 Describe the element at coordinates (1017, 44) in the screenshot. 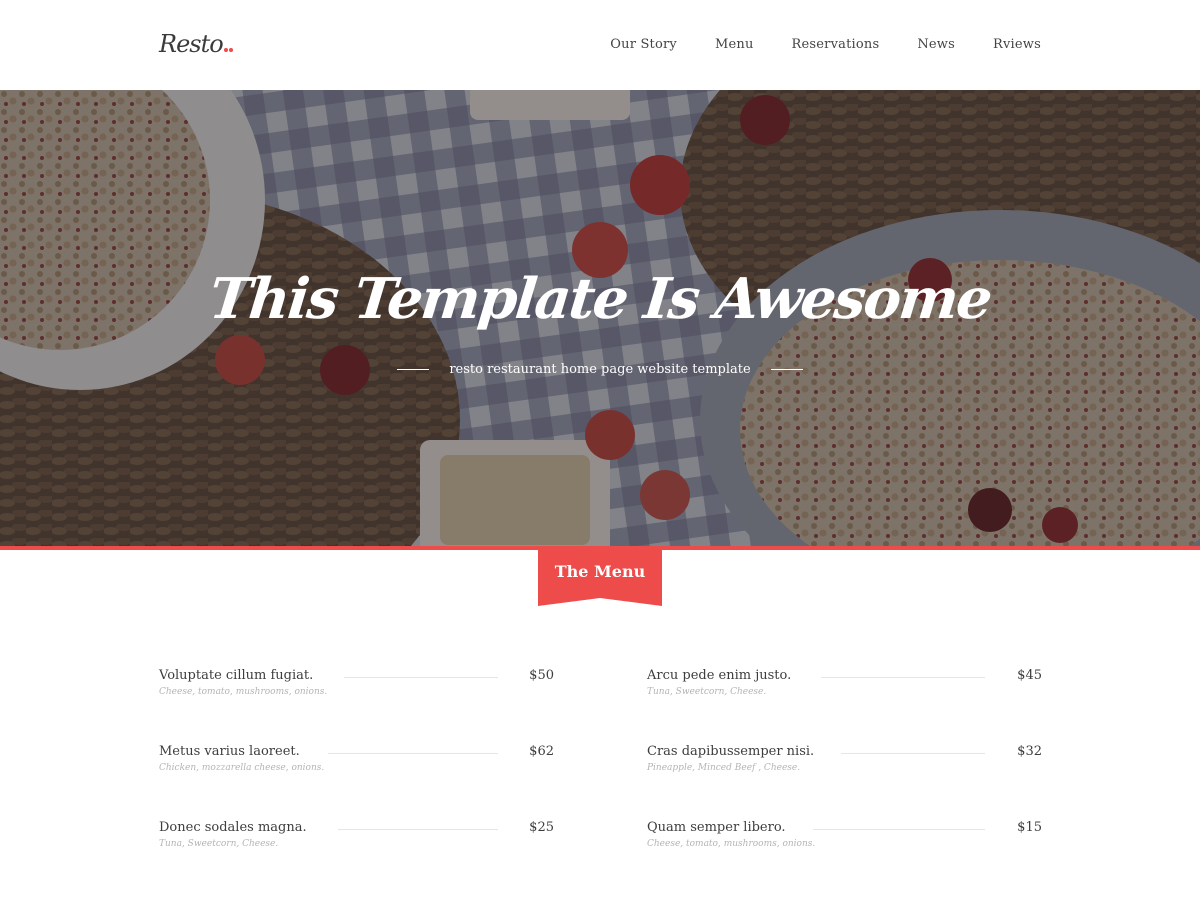

I see `nav-item-reviews: Rviews` at that location.